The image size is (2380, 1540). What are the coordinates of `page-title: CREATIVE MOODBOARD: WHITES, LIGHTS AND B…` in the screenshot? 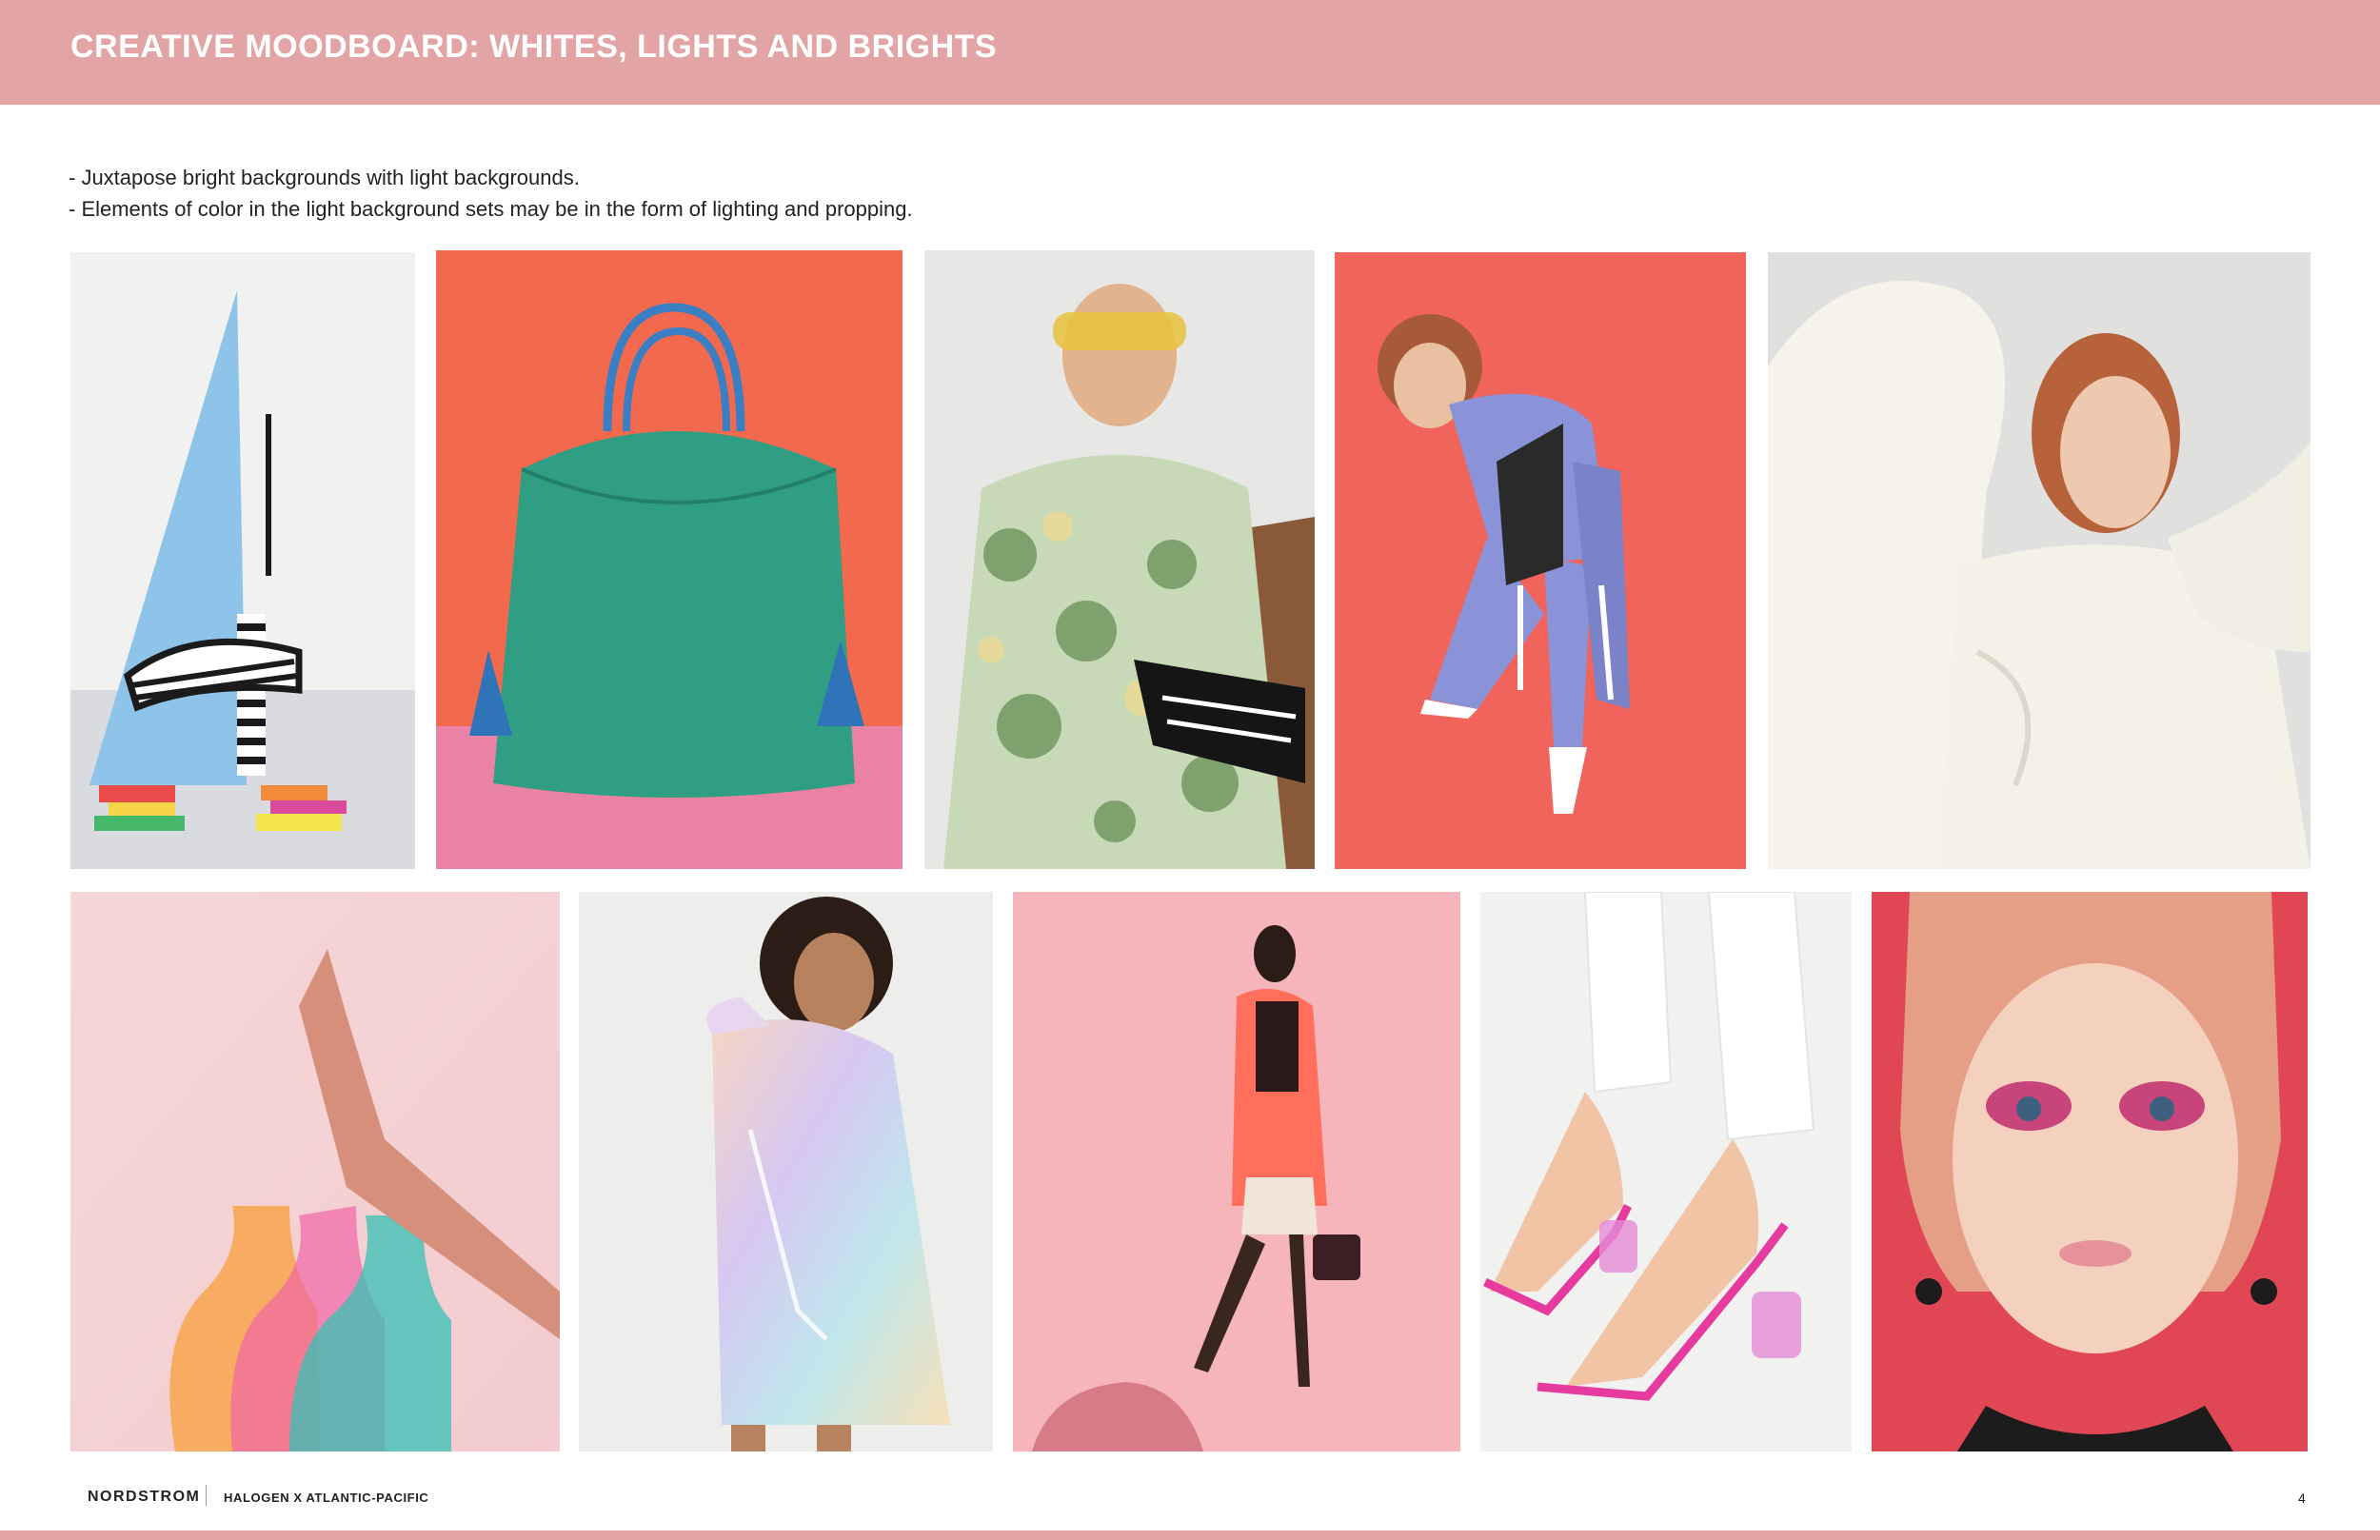 It's located at (534, 47).